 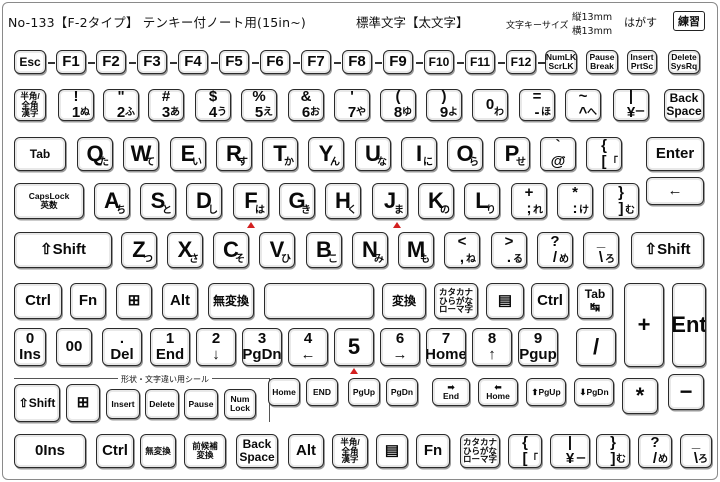 I want to click on key-p: Pせ, so click(x=512, y=154).